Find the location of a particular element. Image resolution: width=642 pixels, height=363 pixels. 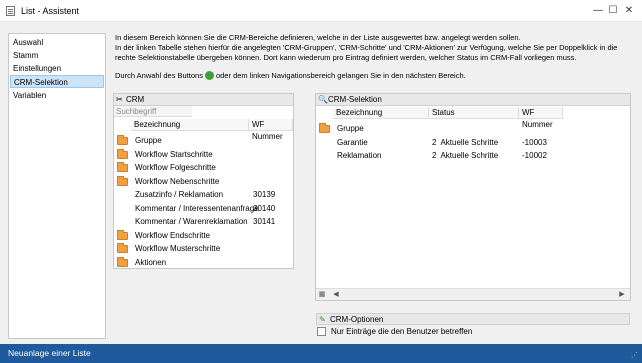

own-entries-label: Nur Einträge die den Benutzer betreffen is located at coordinates (401, 331).